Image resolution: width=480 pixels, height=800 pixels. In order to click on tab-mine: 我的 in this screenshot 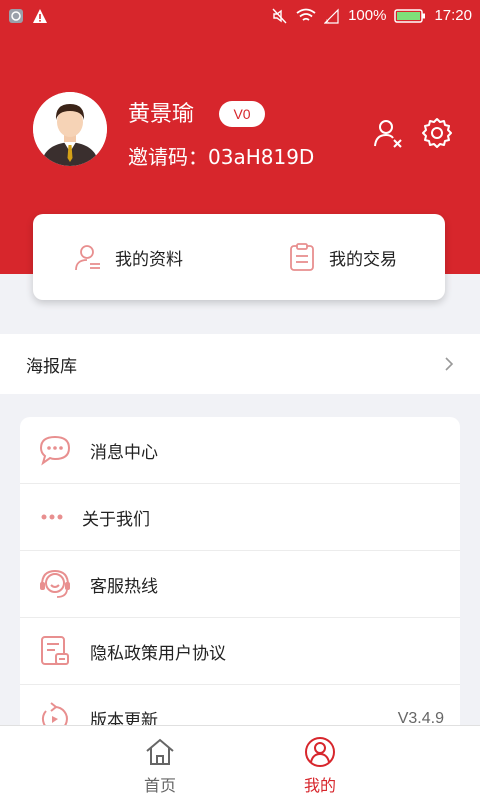, I will do `click(320, 763)`.